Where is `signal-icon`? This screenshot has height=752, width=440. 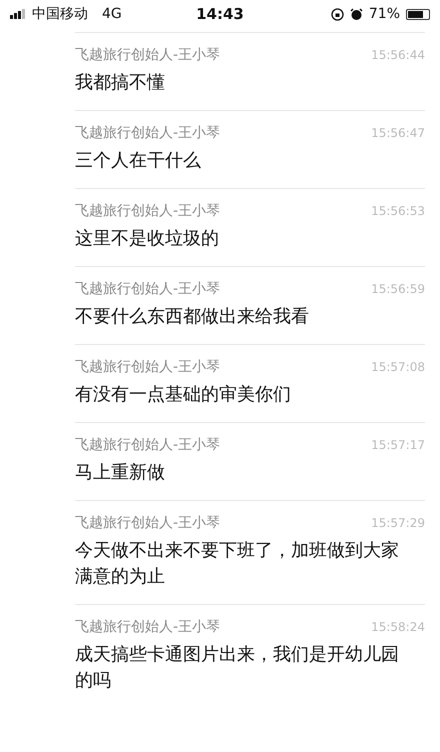
signal-icon is located at coordinates (18, 14).